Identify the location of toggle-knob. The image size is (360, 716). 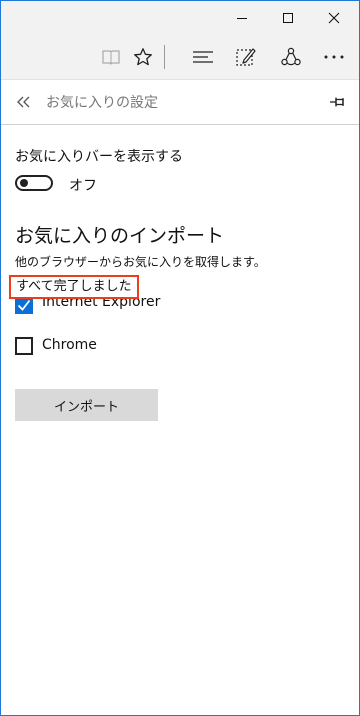
(24, 183).